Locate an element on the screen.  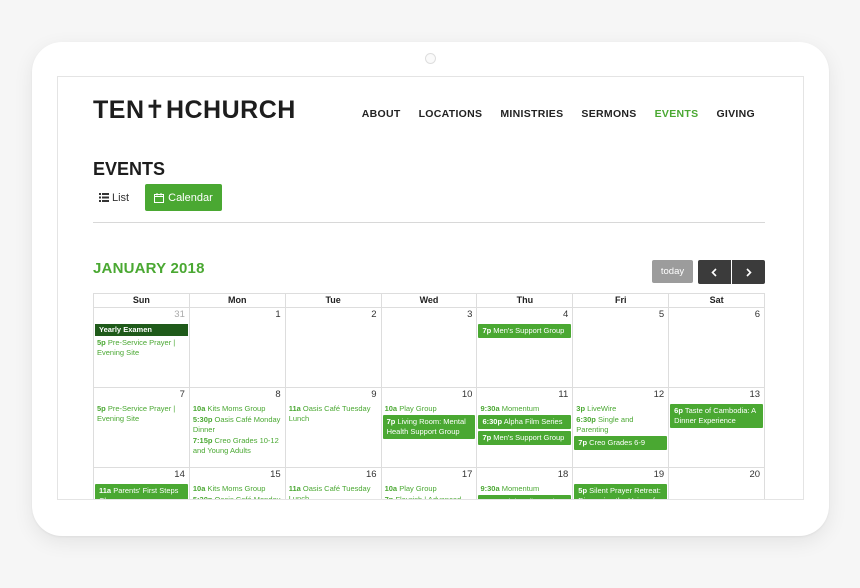
day-number: 16 is located at coordinates (371, 474).